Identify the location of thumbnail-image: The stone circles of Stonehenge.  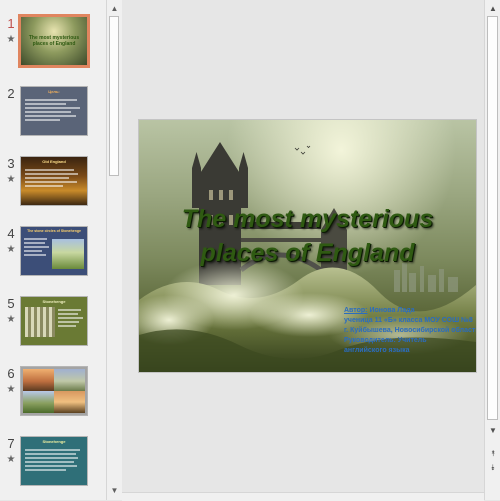
(54, 251).